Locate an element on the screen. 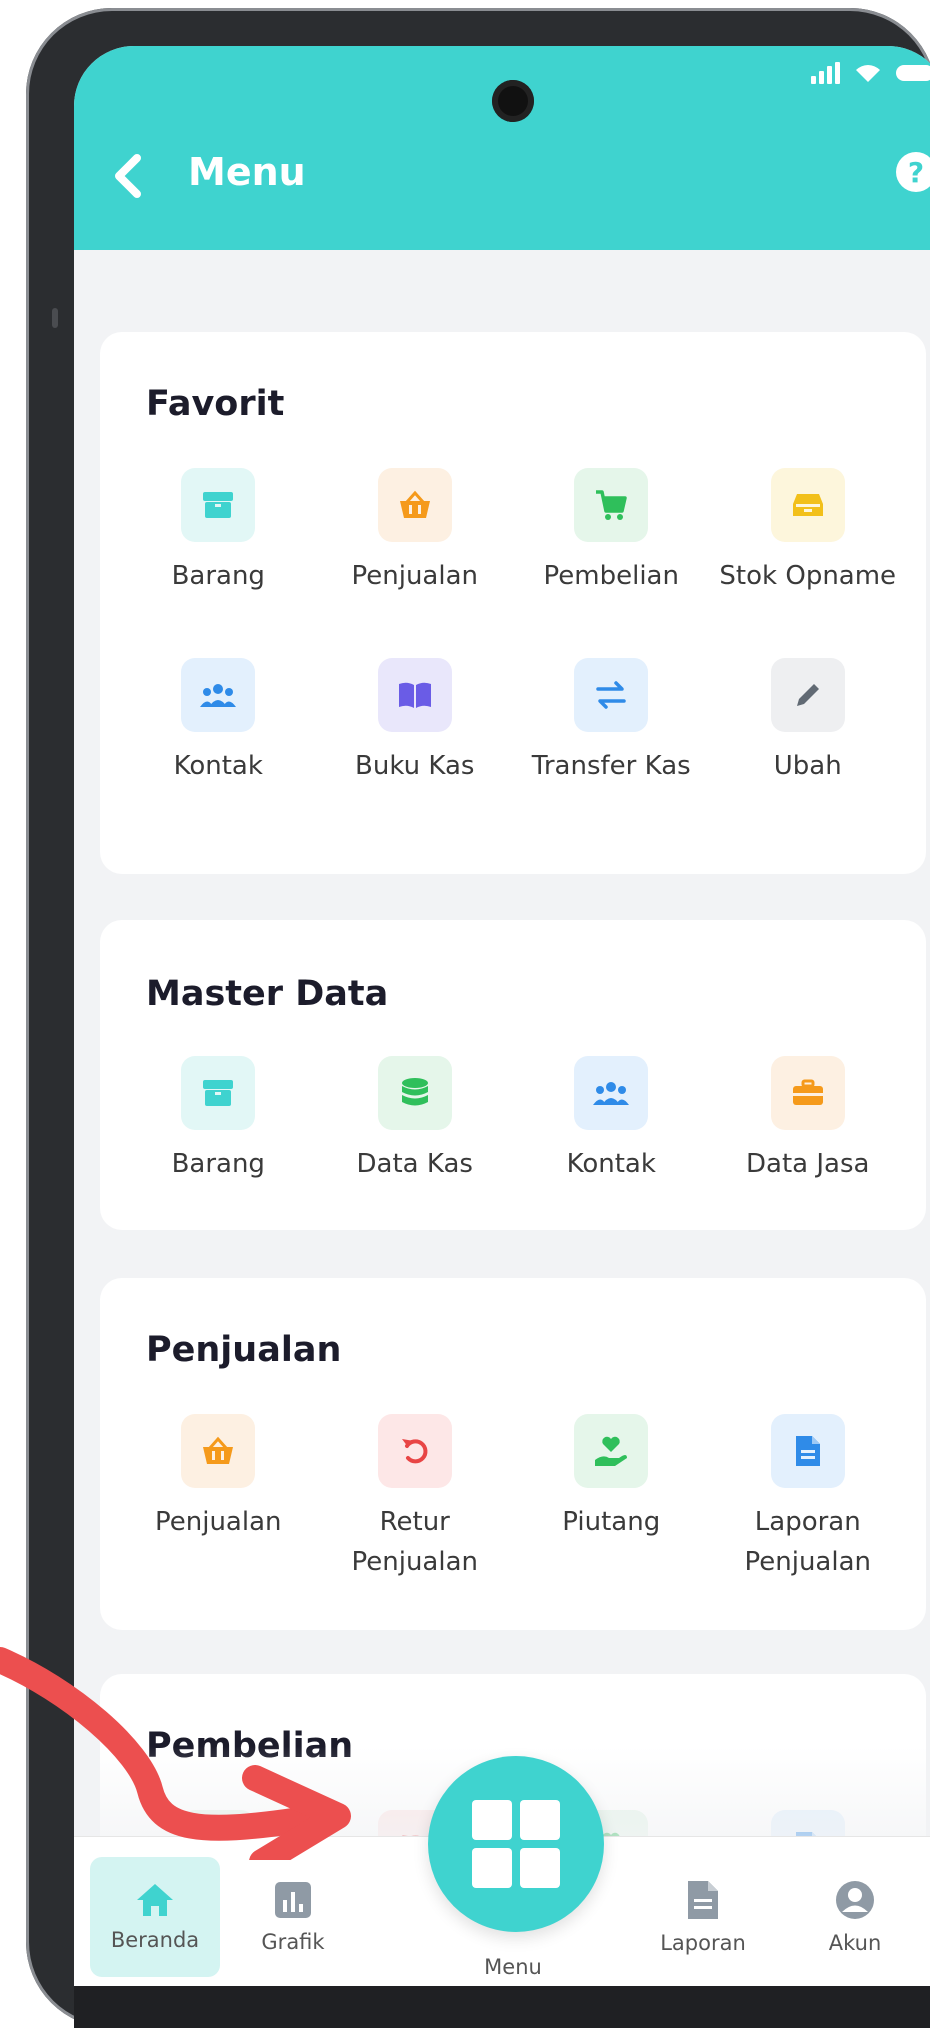 Image resolution: width=930 pixels, height=2028 pixels. menu-item-label: Transfer Kas is located at coordinates (611, 766).